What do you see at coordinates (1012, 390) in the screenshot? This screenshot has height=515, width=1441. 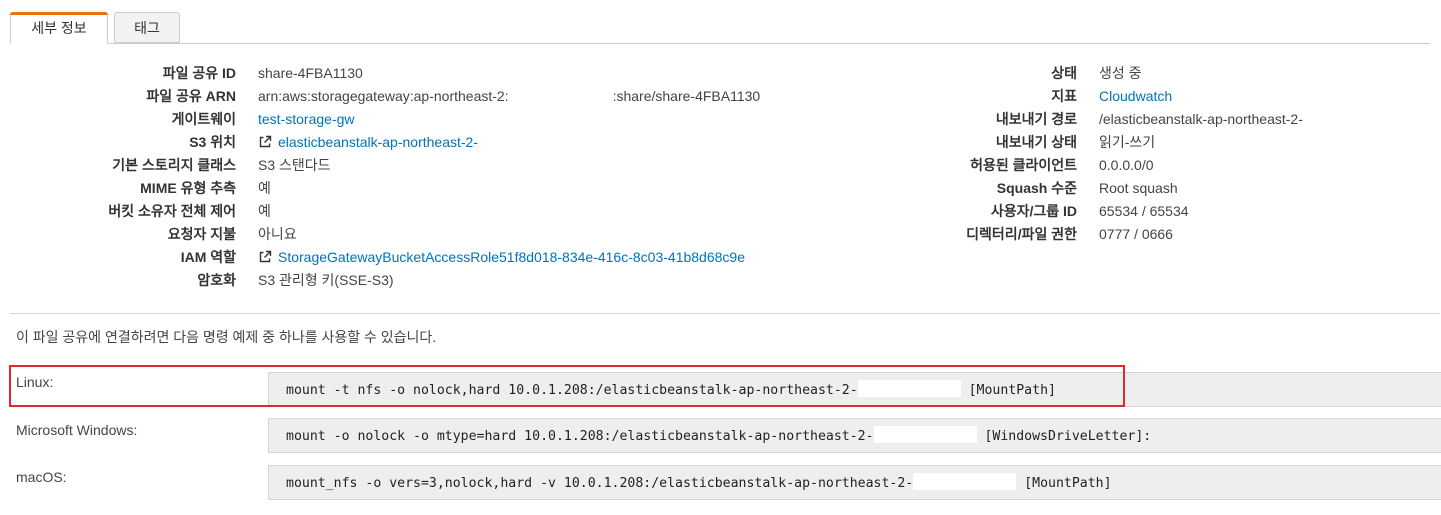 I see `linux-command-suffix: [MountPath]` at bounding box center [1012, 390].